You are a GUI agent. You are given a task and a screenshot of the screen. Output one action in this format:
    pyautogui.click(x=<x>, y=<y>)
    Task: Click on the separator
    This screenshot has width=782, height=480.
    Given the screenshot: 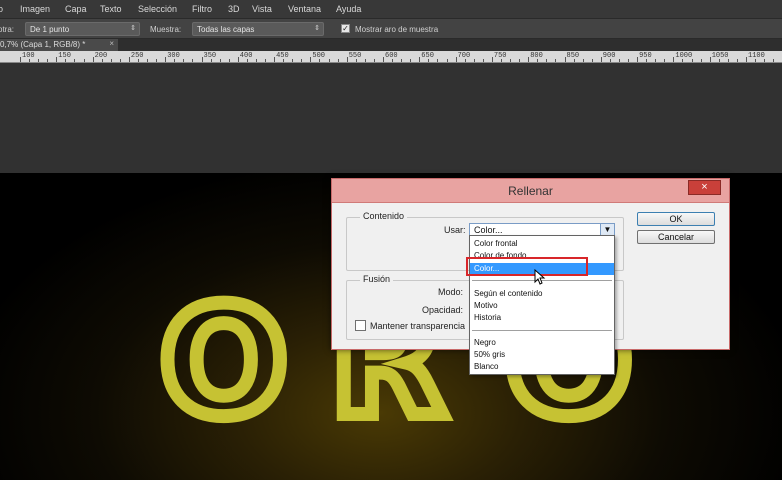 What is the action you would take?
    pyautogui.click(x=542, y=330)
    